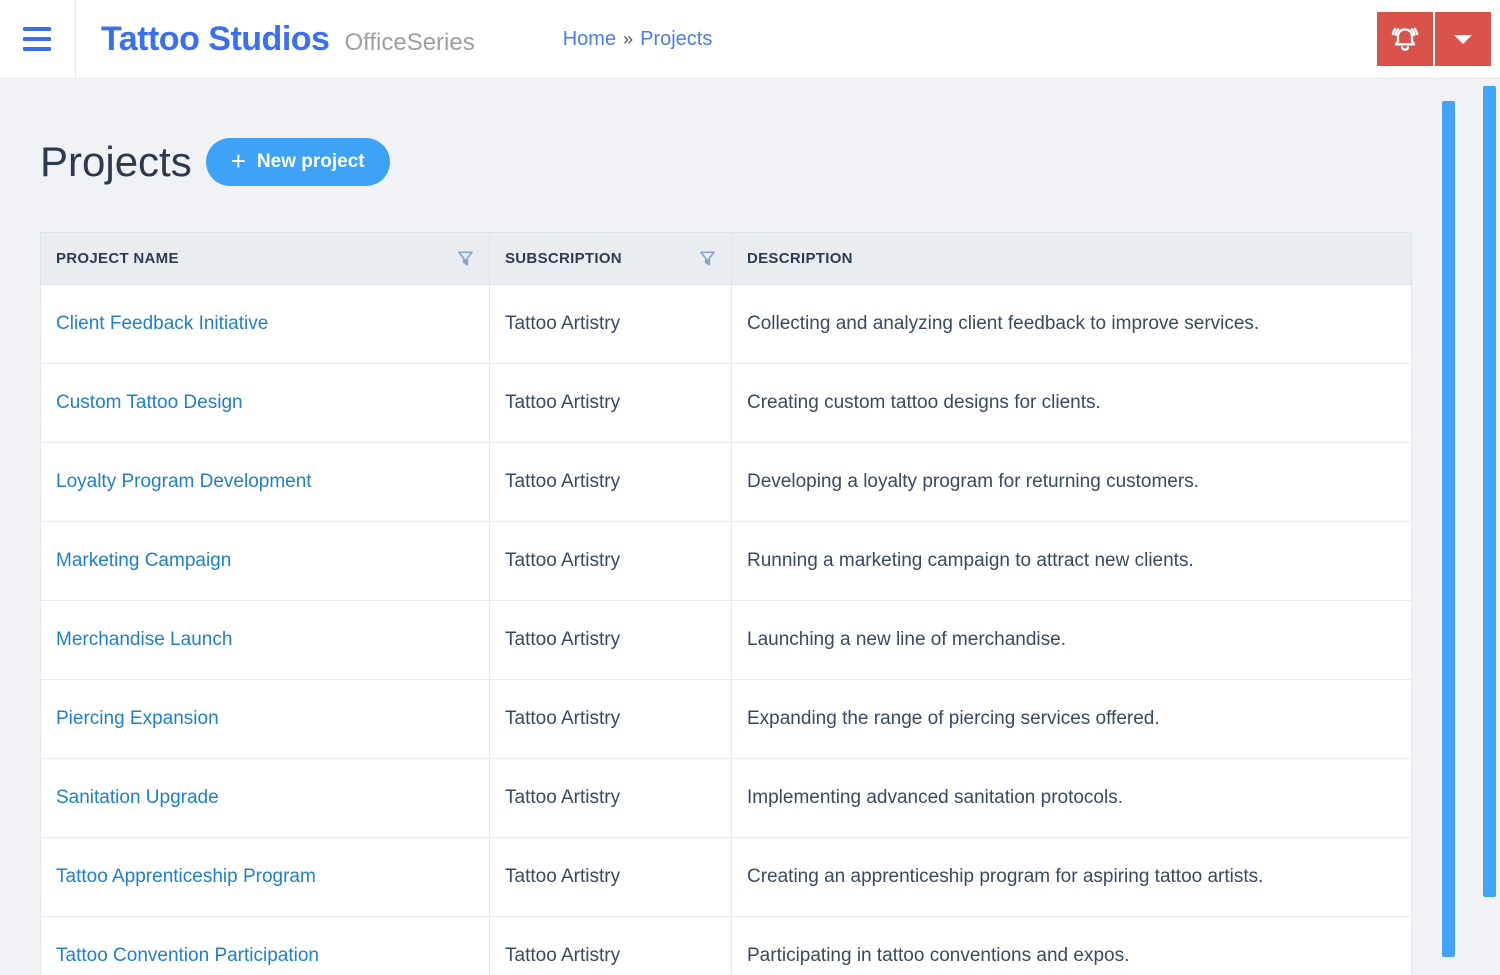 The height and width of the screenshot is (975, 1500). What do you see at coordinates (1071, 640) in the screenshot?
I see `description-cell: Launching a new line of merchandise.` at bounding box center [1071, 640].